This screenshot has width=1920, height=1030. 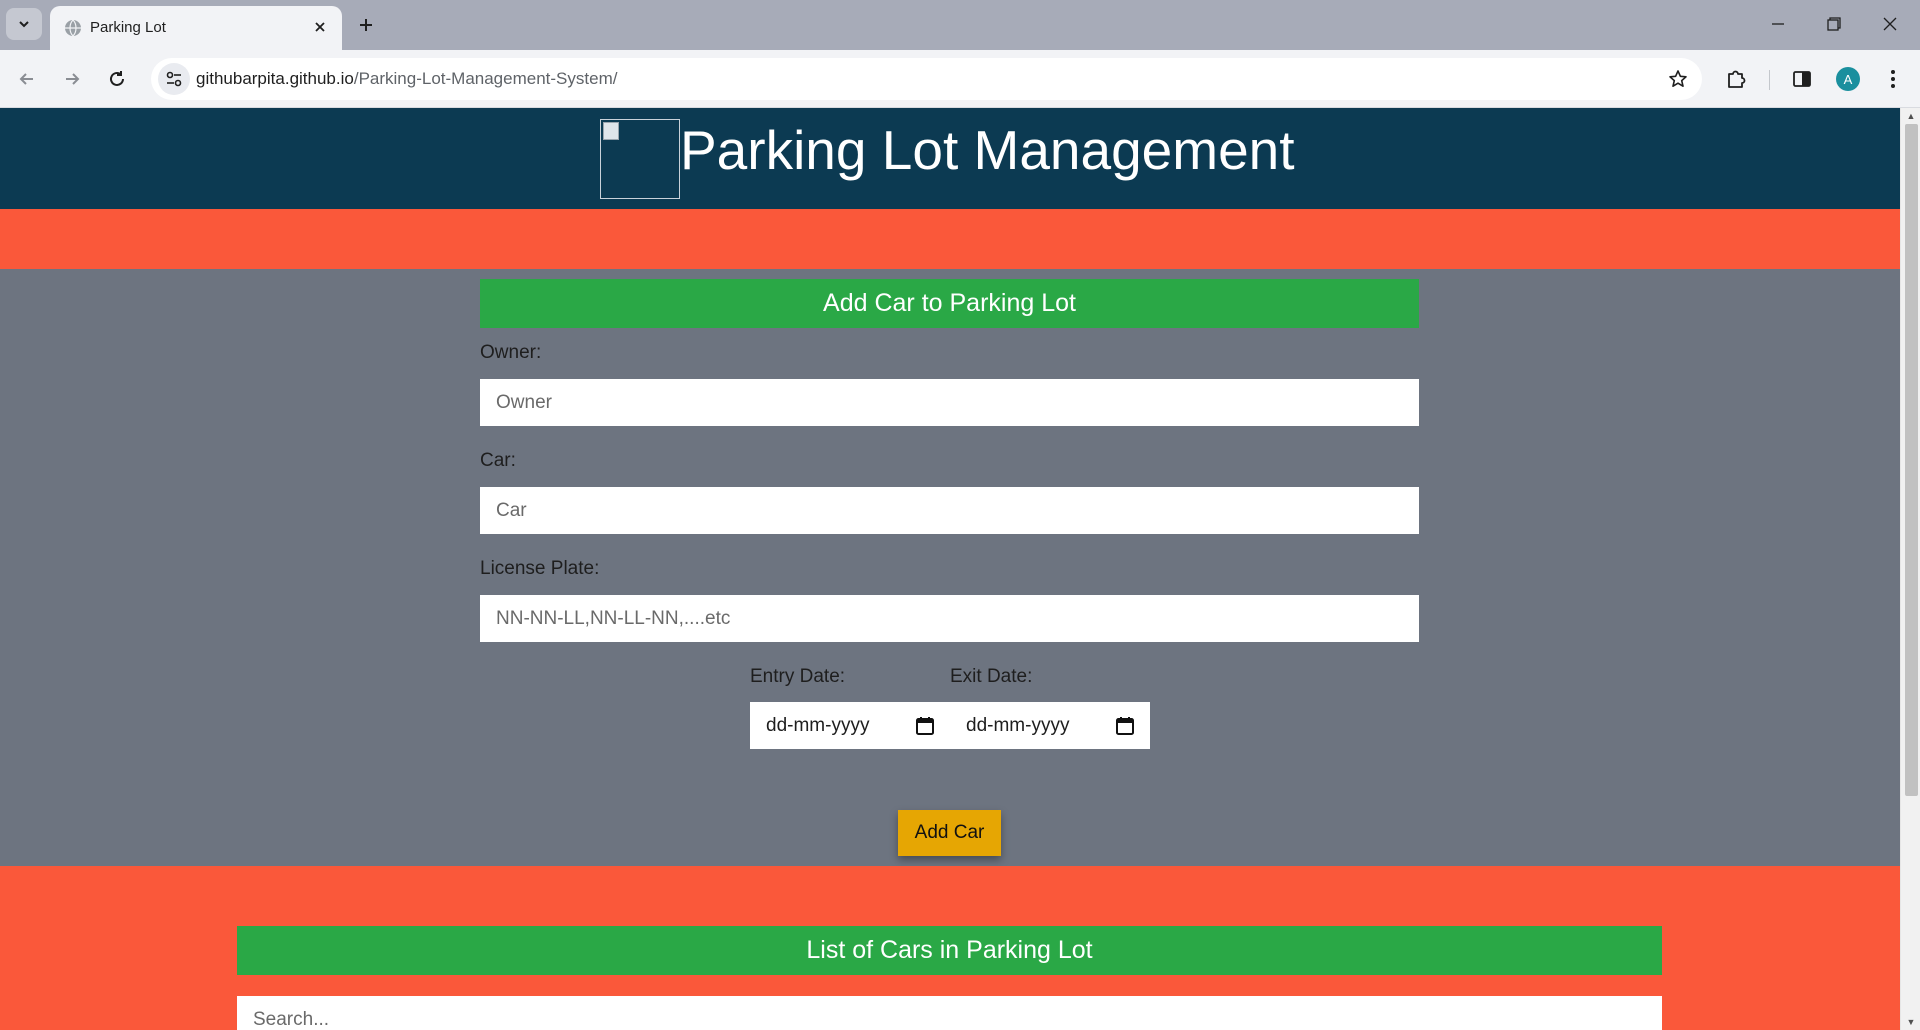 I want to click on car-label: Car:, so click(x=498, y=460).